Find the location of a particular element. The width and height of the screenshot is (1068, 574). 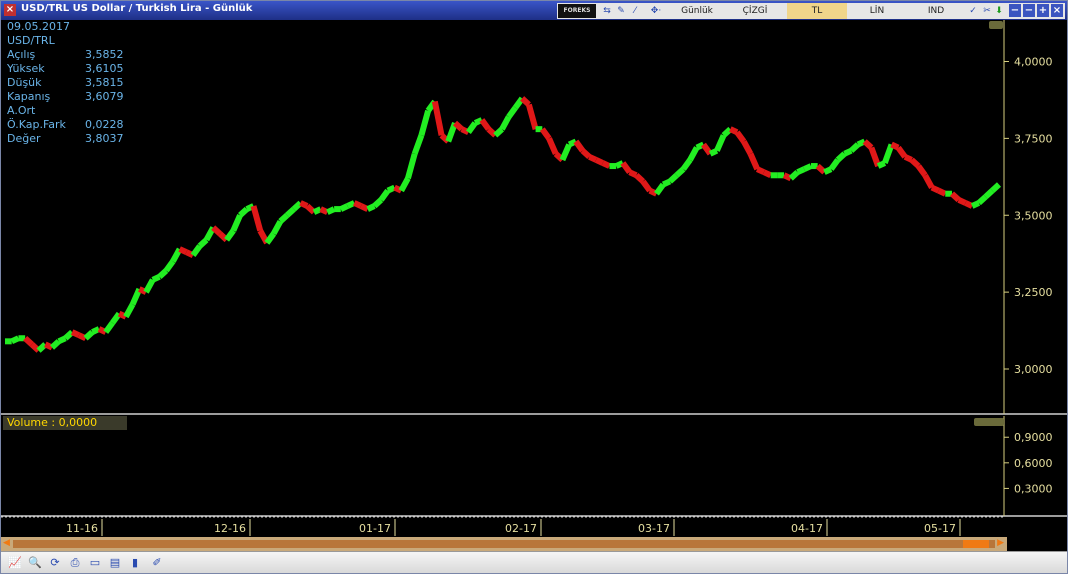

price-axis-label: 3,0000 is located at coordinates (1033, 369).